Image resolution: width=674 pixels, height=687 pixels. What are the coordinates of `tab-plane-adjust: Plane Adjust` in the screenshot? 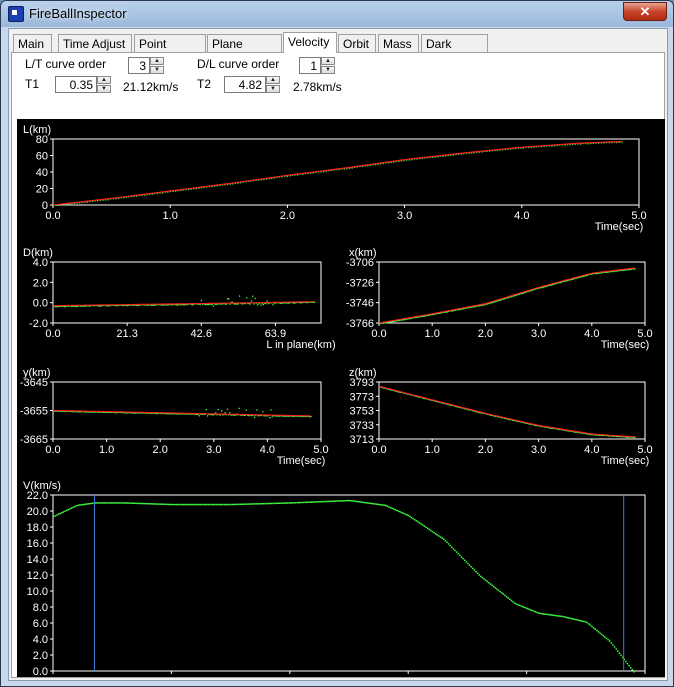 It's located at (244, 51).